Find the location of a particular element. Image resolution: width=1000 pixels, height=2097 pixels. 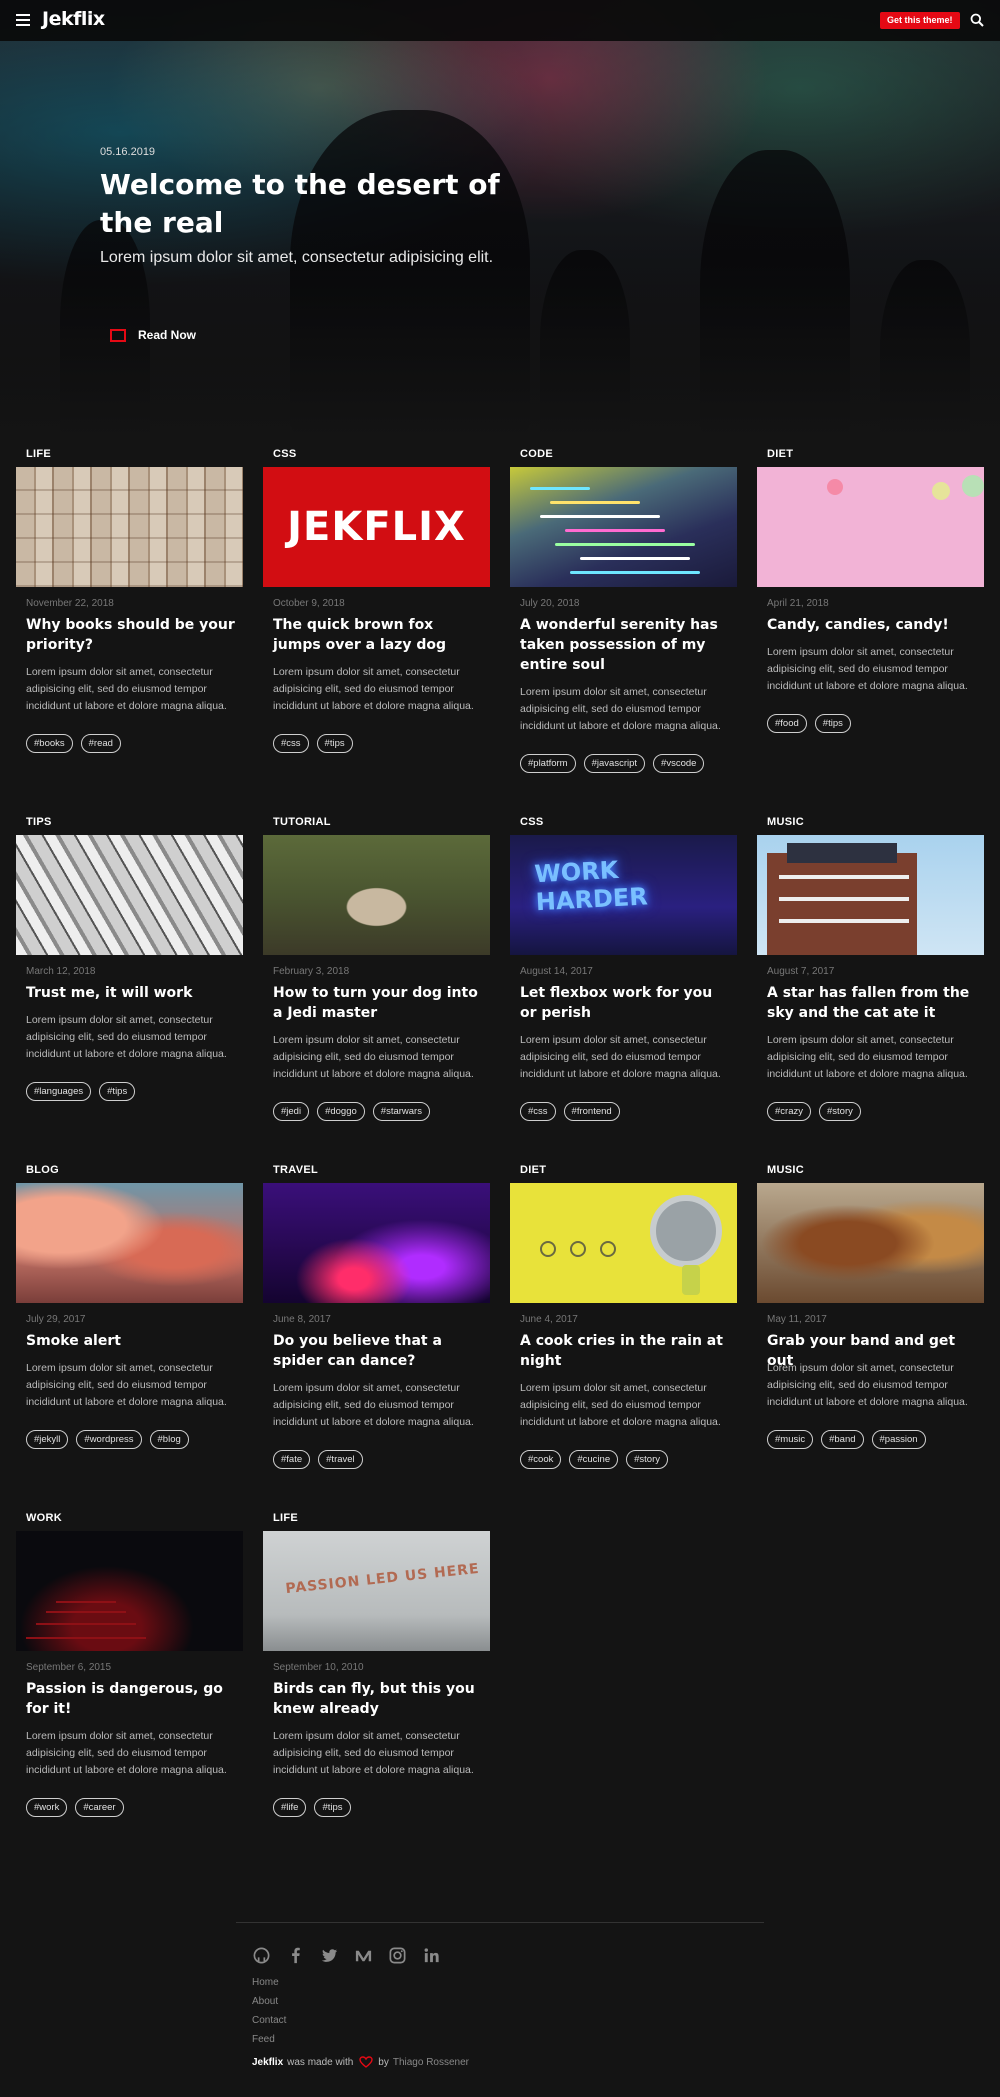

tag-chip: #work is located at coordinates (47, 1807).